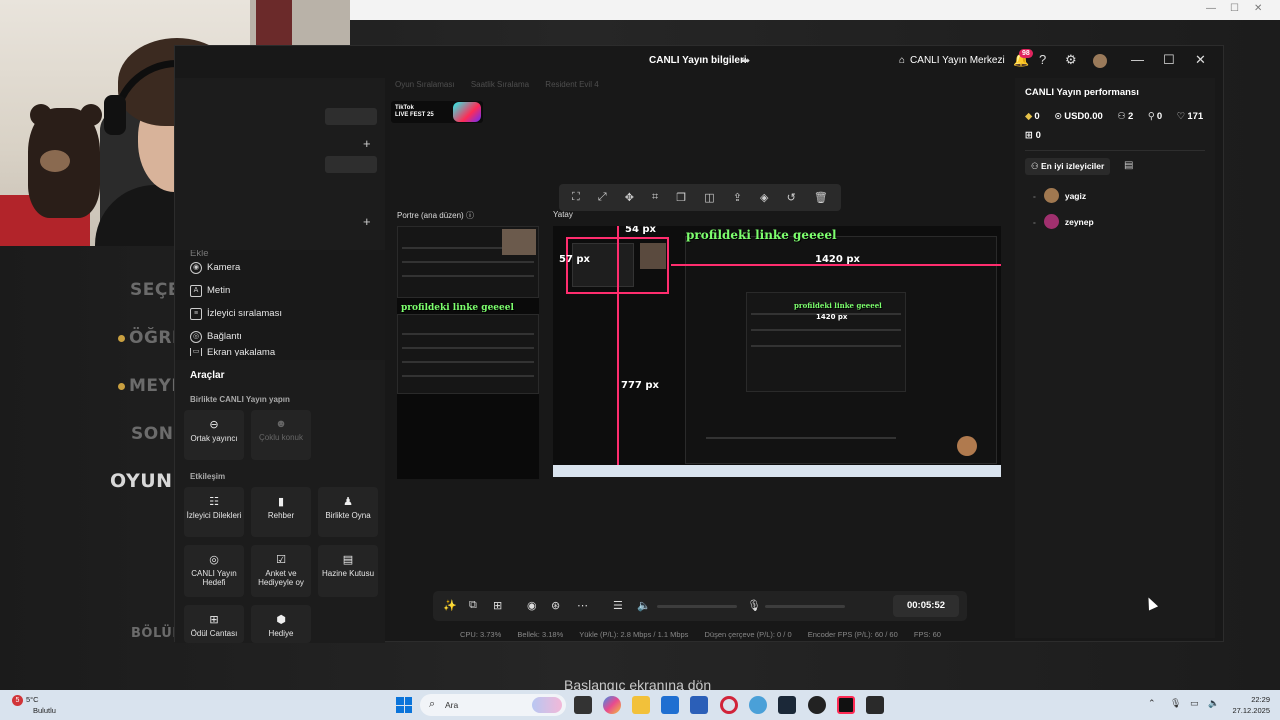 This screenshot has width=1280, height=720. I want to click on gifts-metric: ⊞ 0, so click(1033, 135).